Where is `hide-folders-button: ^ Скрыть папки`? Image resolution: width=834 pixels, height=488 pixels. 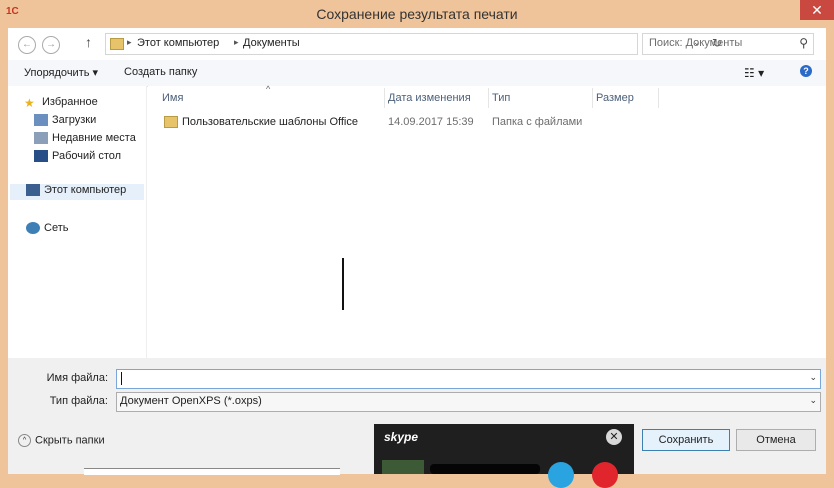
hide-folders-button: ^ Скрыть папки is located at coordinates (61, 440).